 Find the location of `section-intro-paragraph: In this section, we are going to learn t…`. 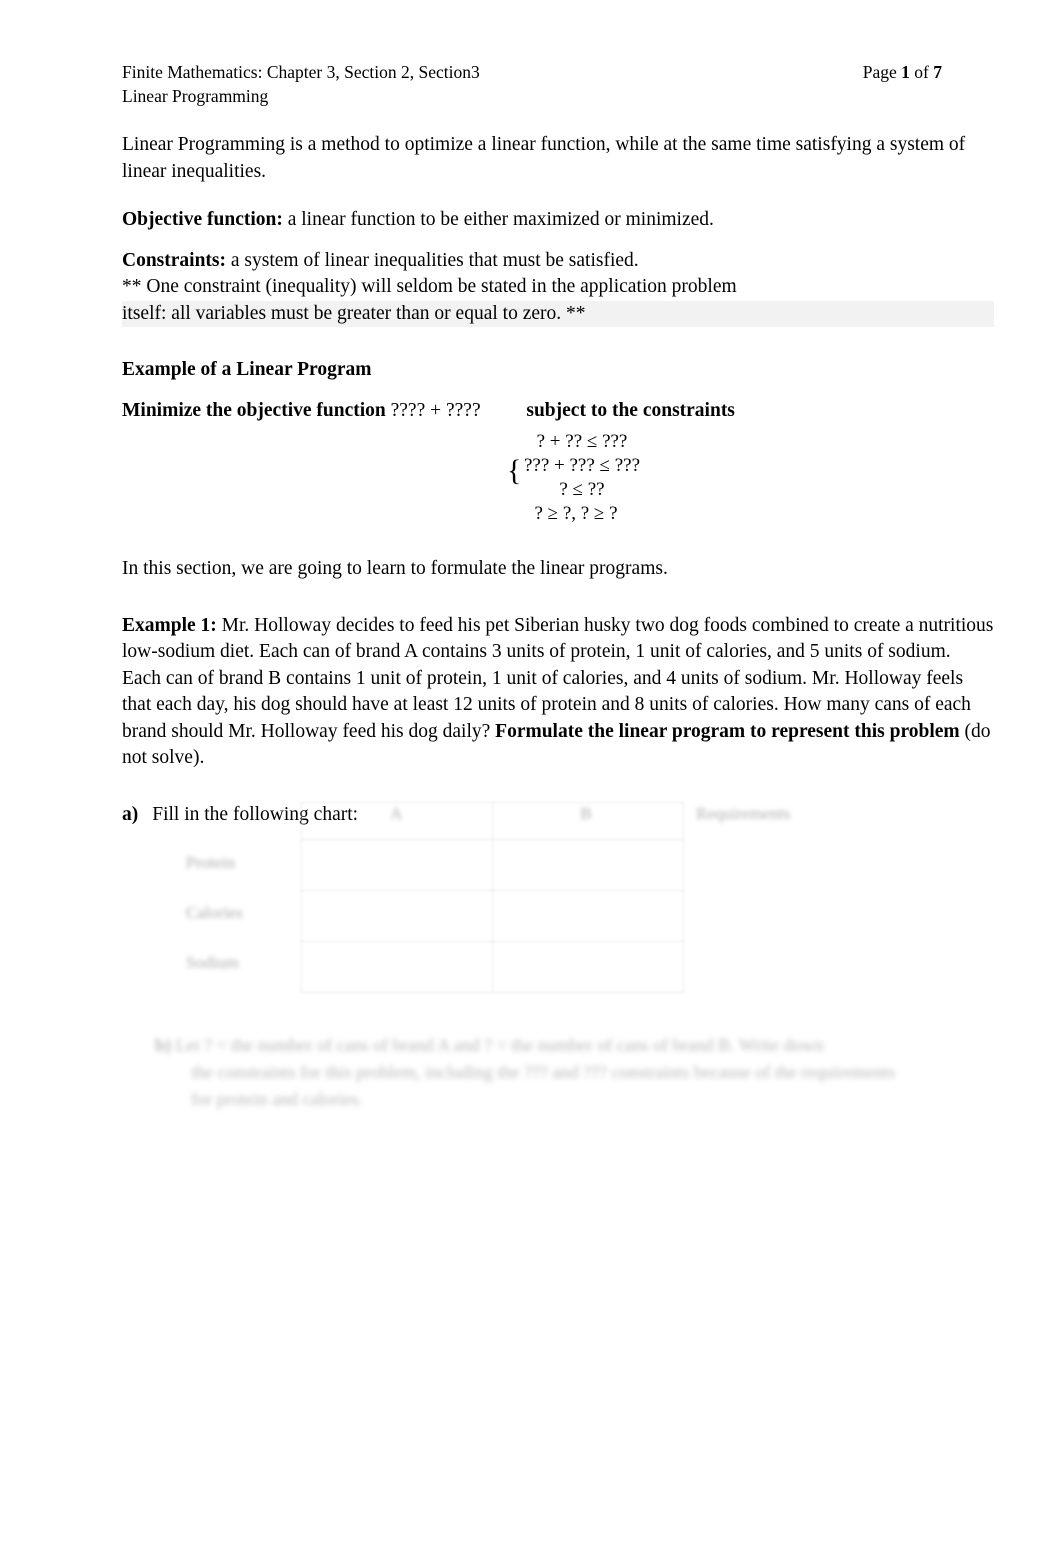

section-intro-paragraph: In this section, we are going to learn t… is located at coordinates (395, 568).